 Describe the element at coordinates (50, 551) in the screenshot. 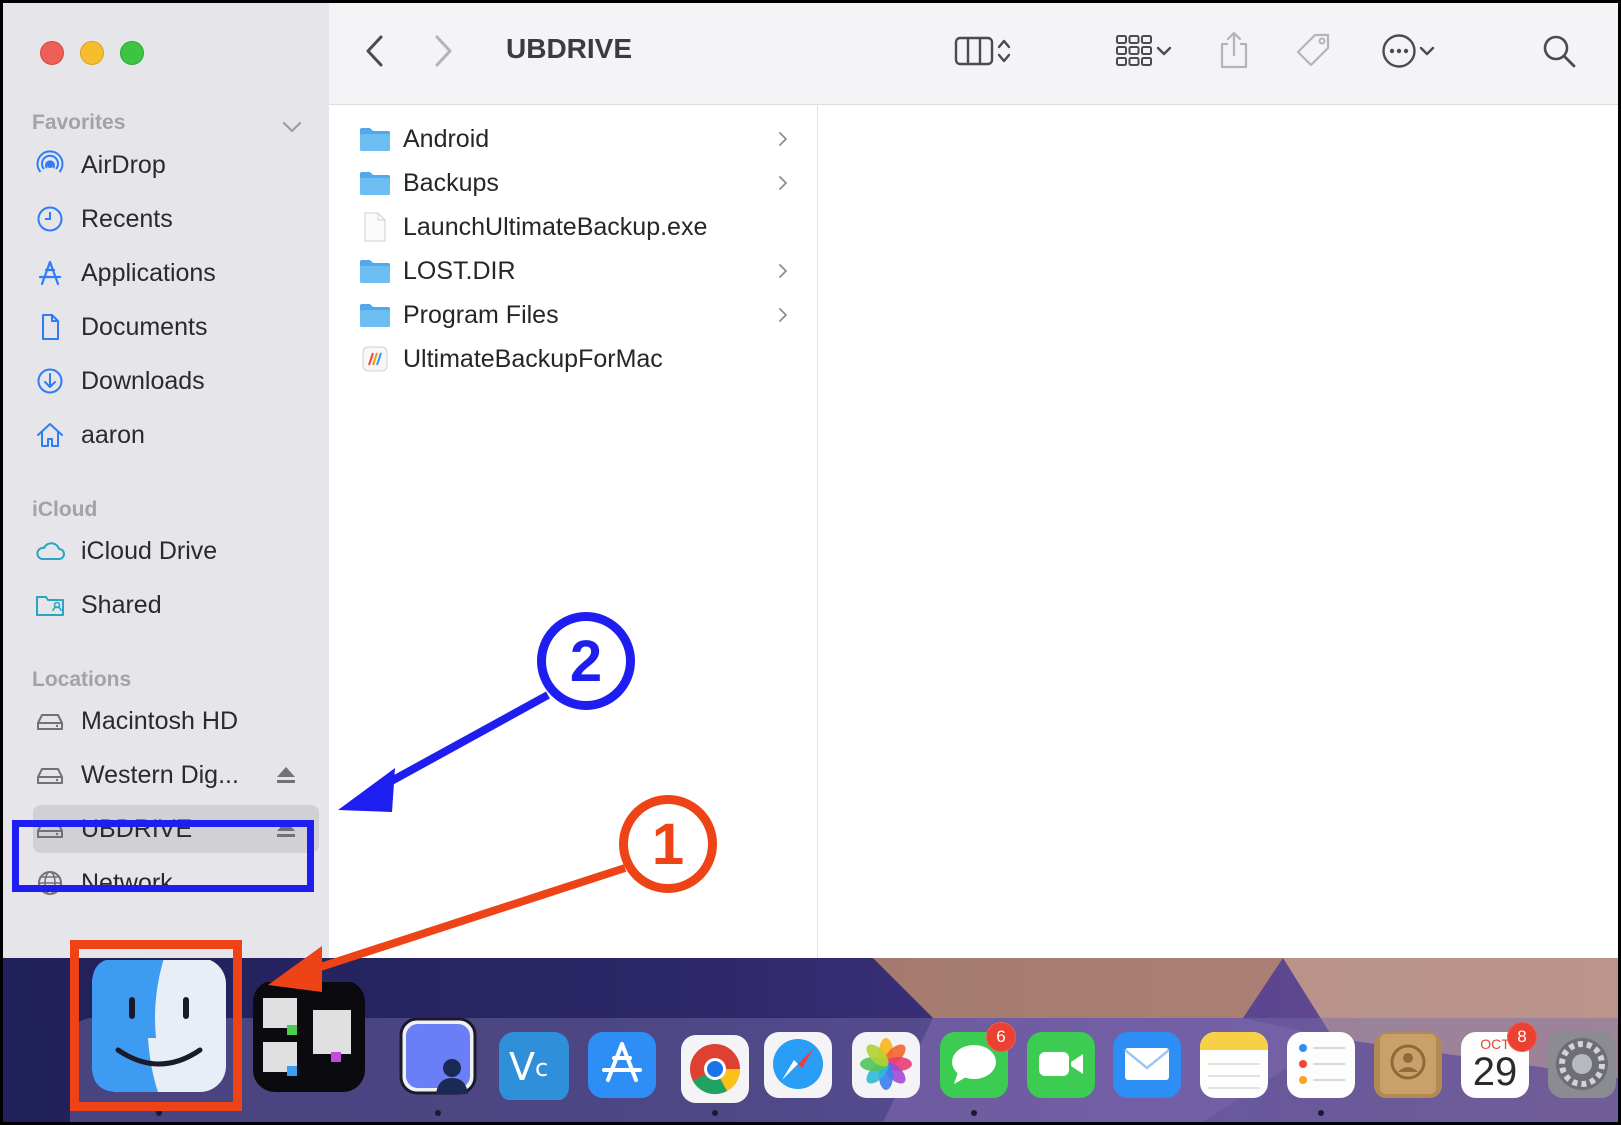

I see `cloud-icon` at that location.